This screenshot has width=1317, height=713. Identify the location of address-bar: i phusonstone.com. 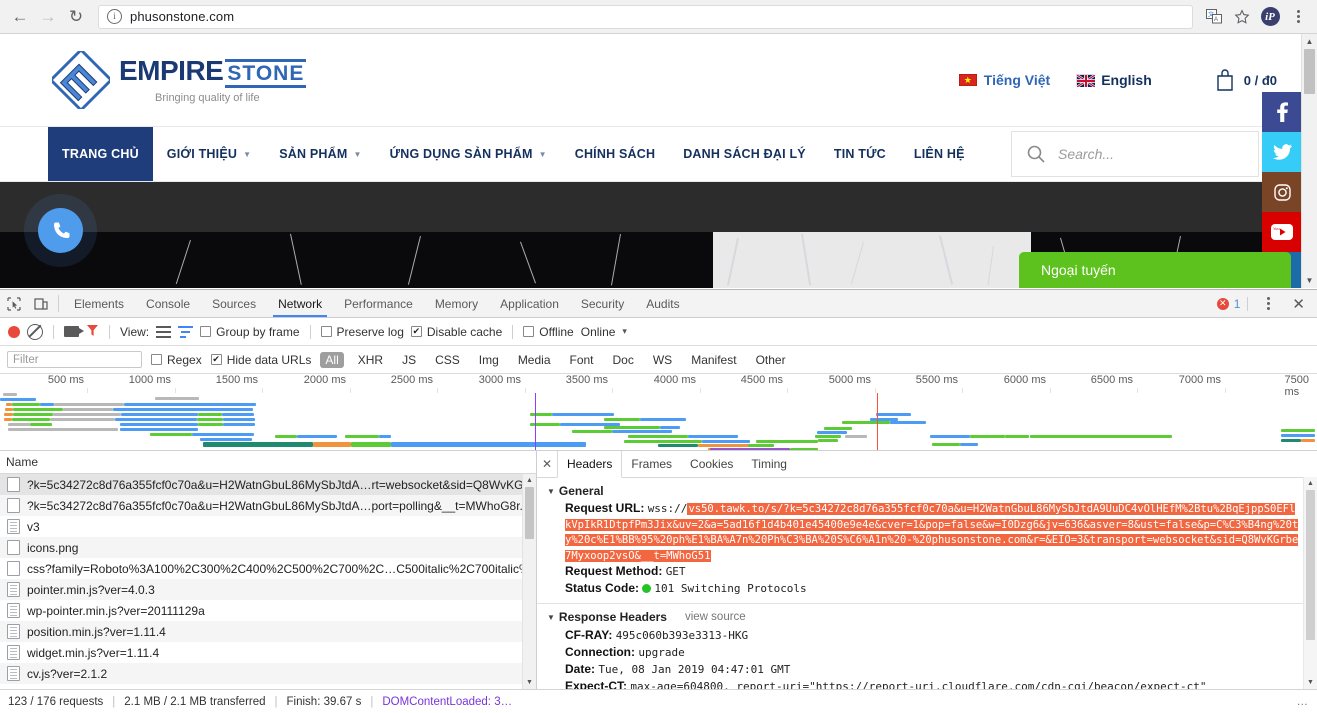
(645, 16).